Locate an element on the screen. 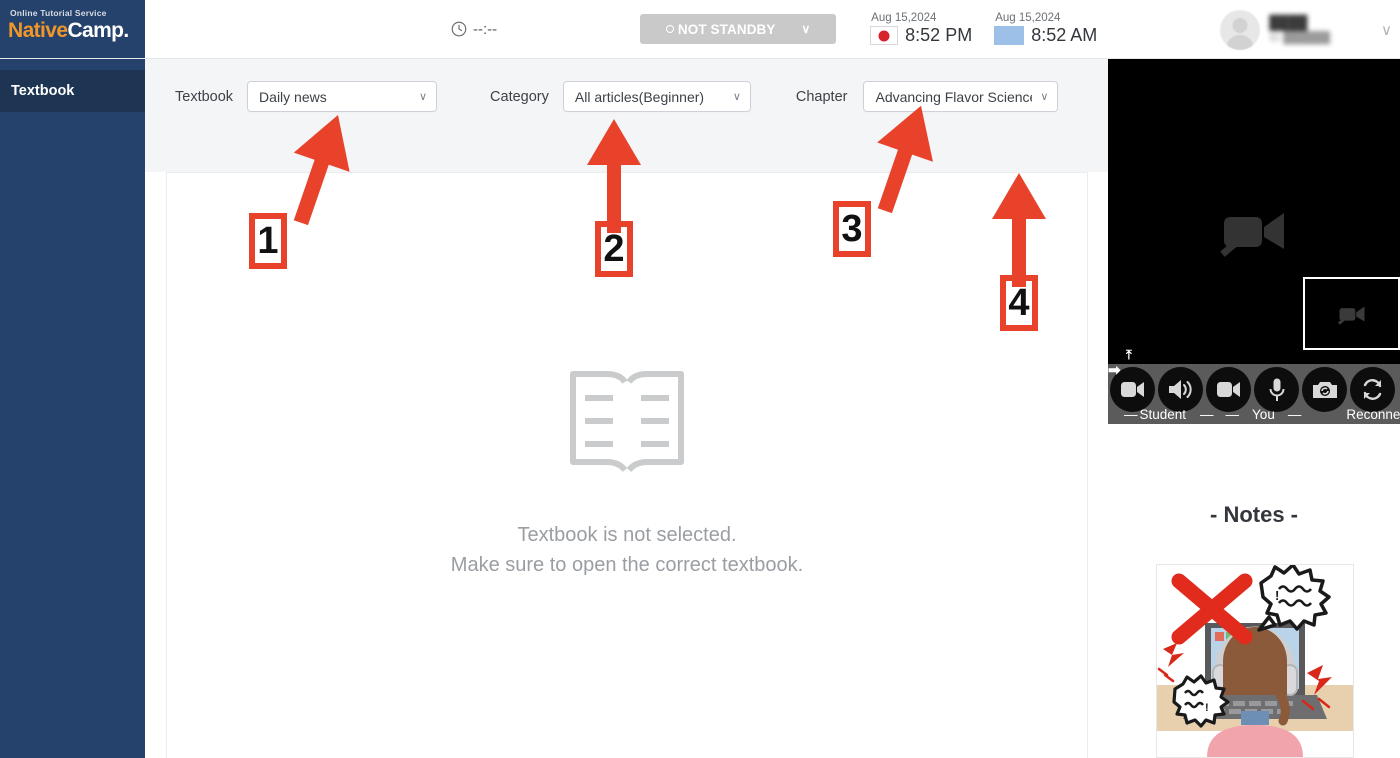  camera-switch-icon is located at coordinates (1324, 389).